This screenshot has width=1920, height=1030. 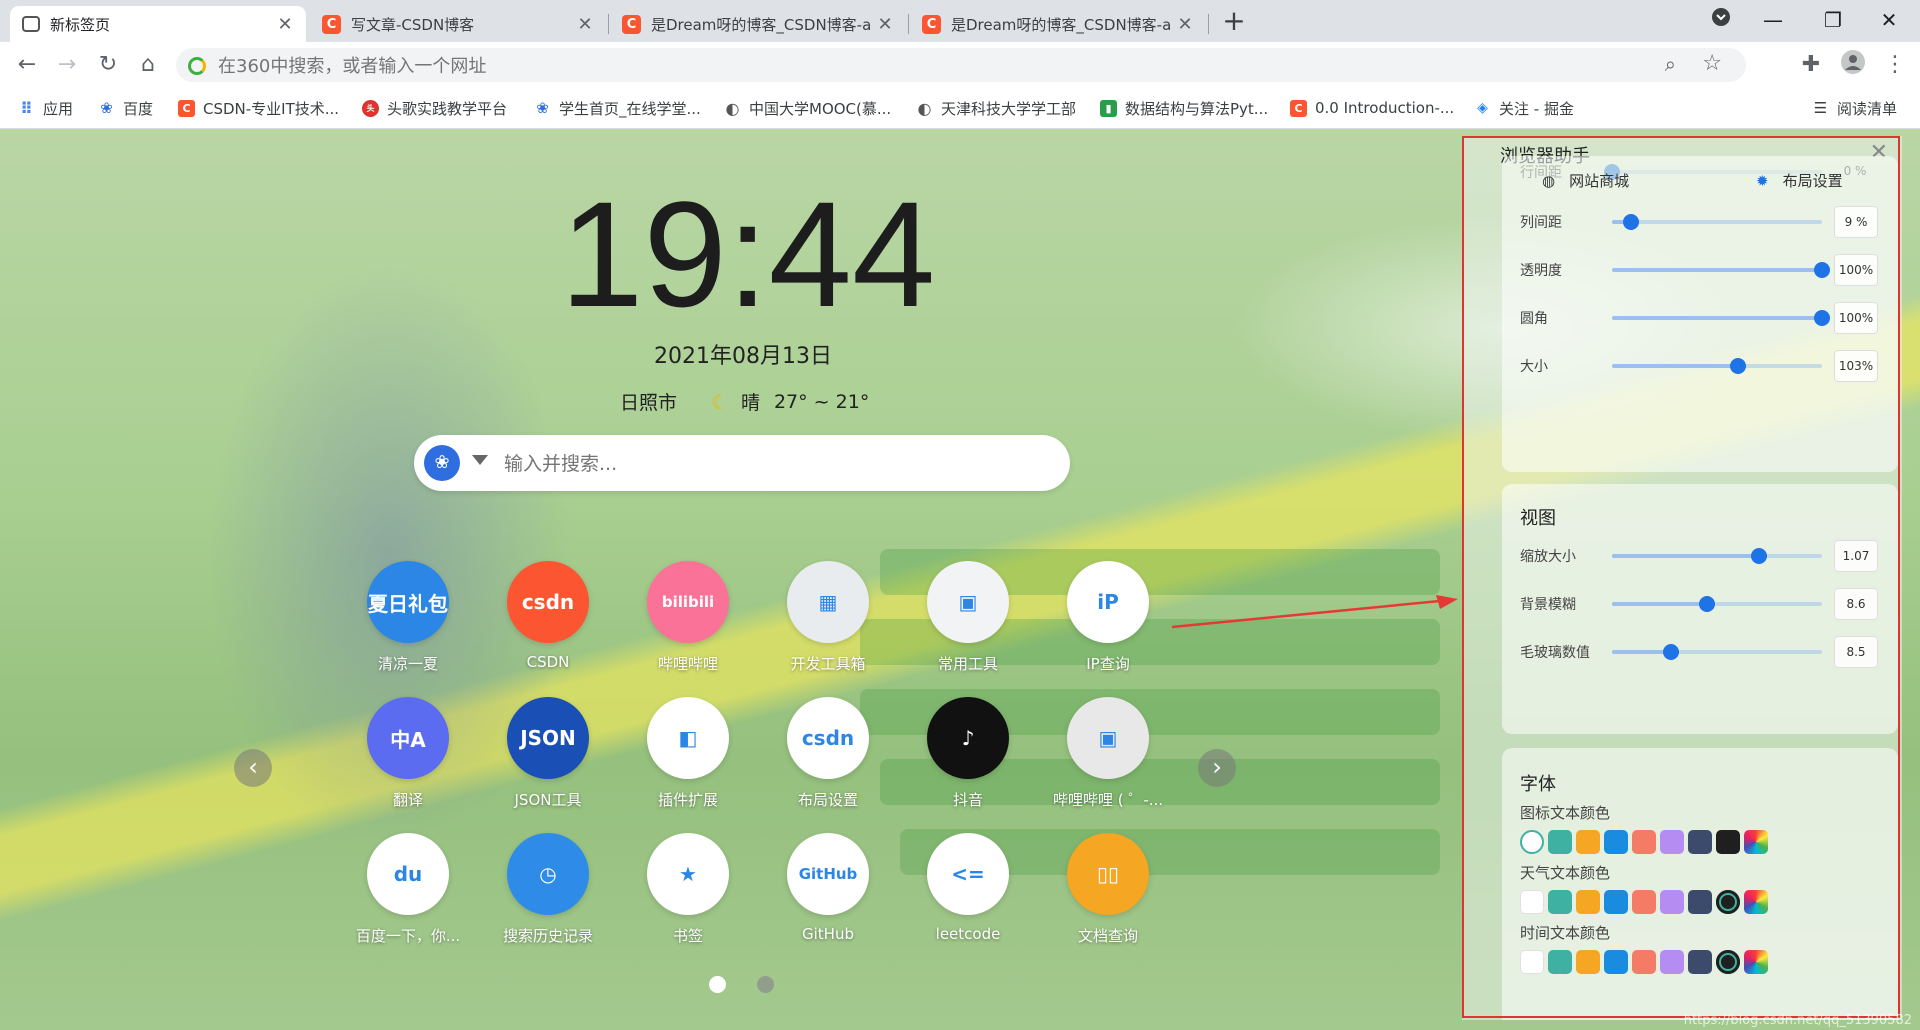 I want to click on tab-new-tab: 新标签页 ✕, so click(x=158, y=24).